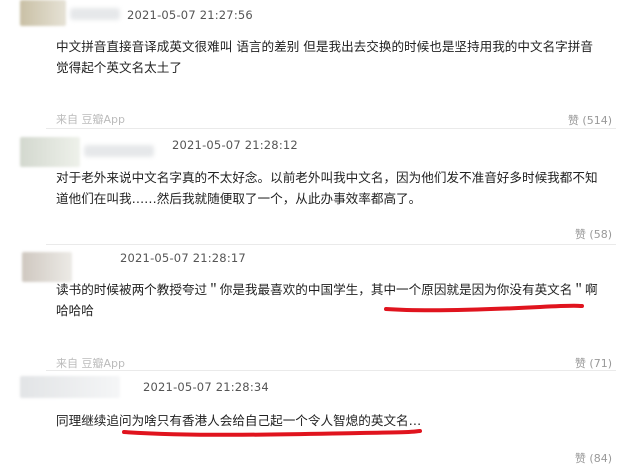 This screenshot has height=468, width=632. What do you see at coordinates (206, 387) in the screenshot?
I see `timestamp: 2021-05-07 21:28:34` at bounding box center [206, 387].